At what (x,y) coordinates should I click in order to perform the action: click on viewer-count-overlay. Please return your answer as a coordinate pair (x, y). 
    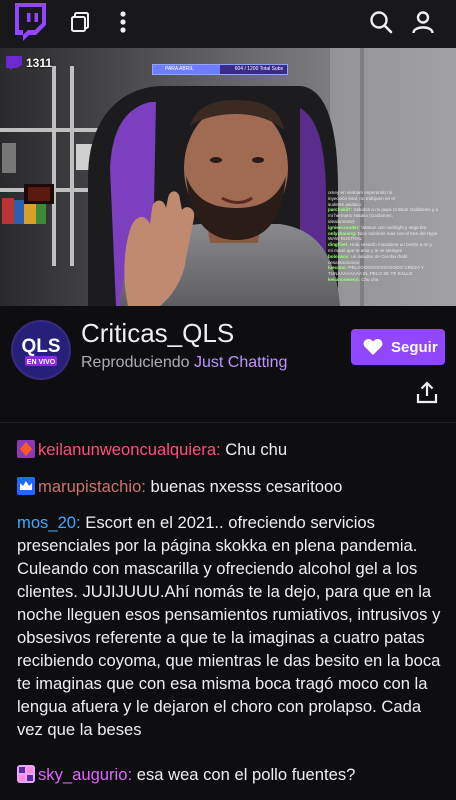
    Looking at the image, I should click on (14, 62).